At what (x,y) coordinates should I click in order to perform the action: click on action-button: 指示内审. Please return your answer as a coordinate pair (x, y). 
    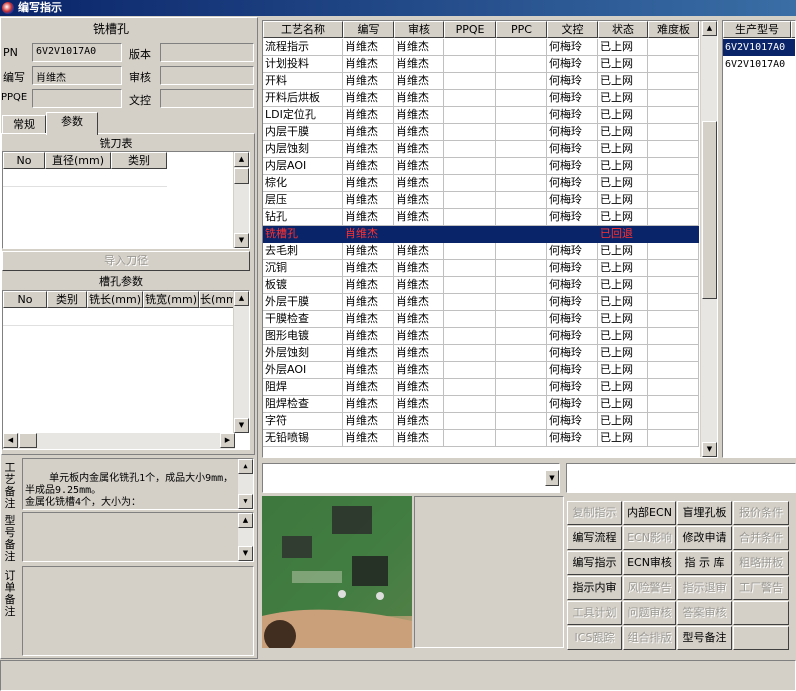
    Looking at the image, I should click on (594, 588).